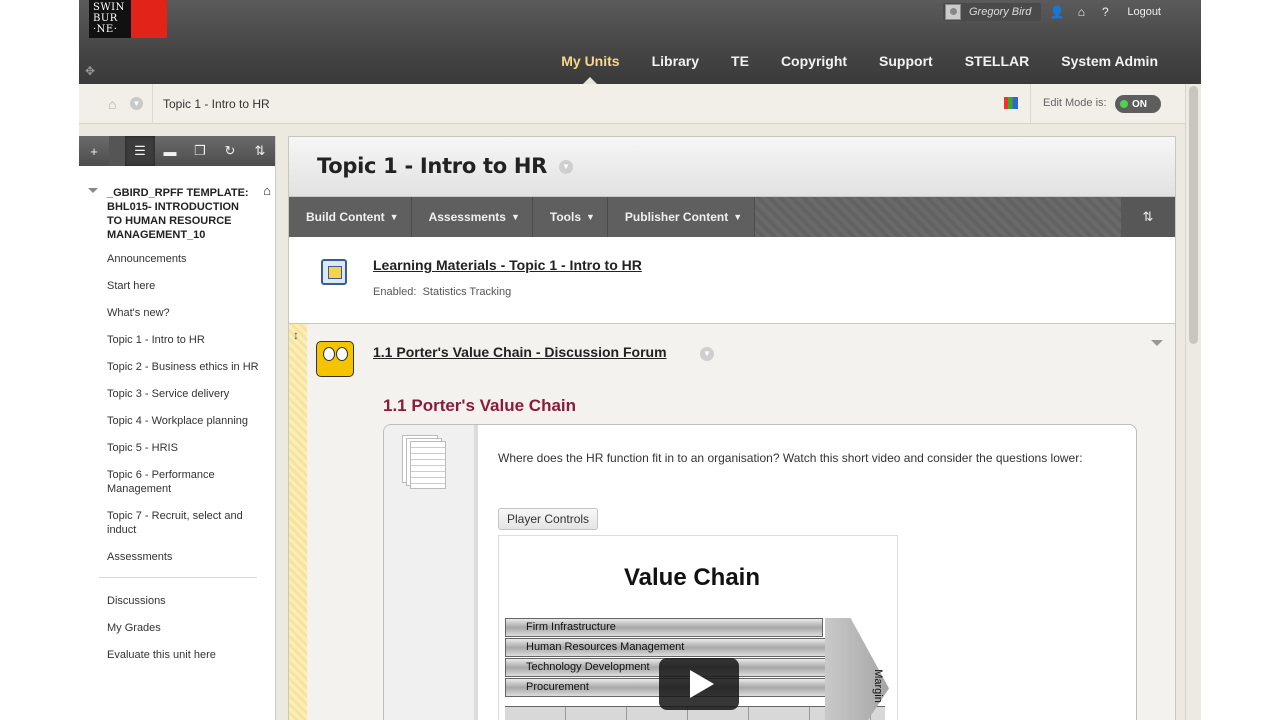  What do you see at coordinates (814, 61) in the screenshot?
I see `tab-copyright: Copyright` at bounding box center [814, 61].